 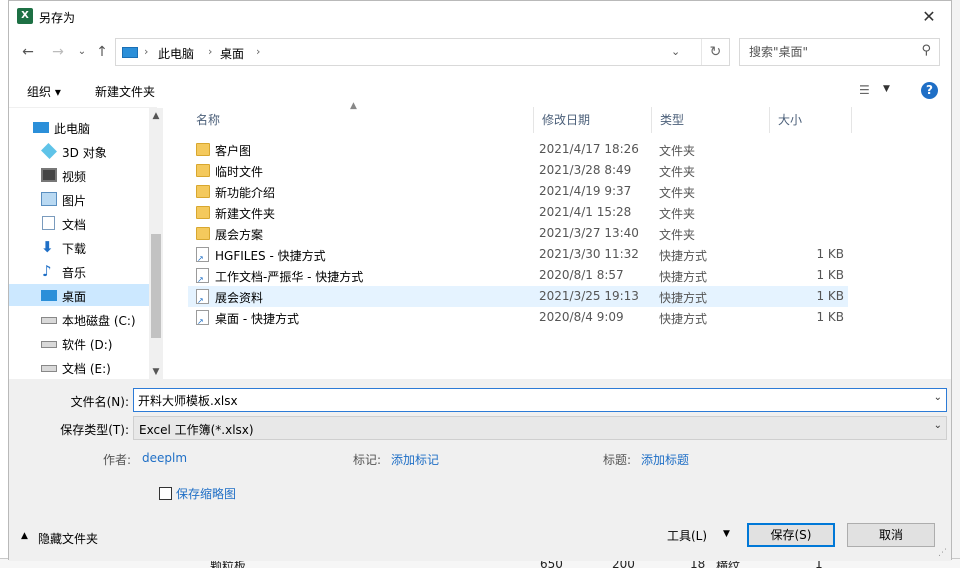 What do you see at coordinates (57, 18) in the screenshot?
I see `dialog-title: 另存为` at bounding box center [57, 18].